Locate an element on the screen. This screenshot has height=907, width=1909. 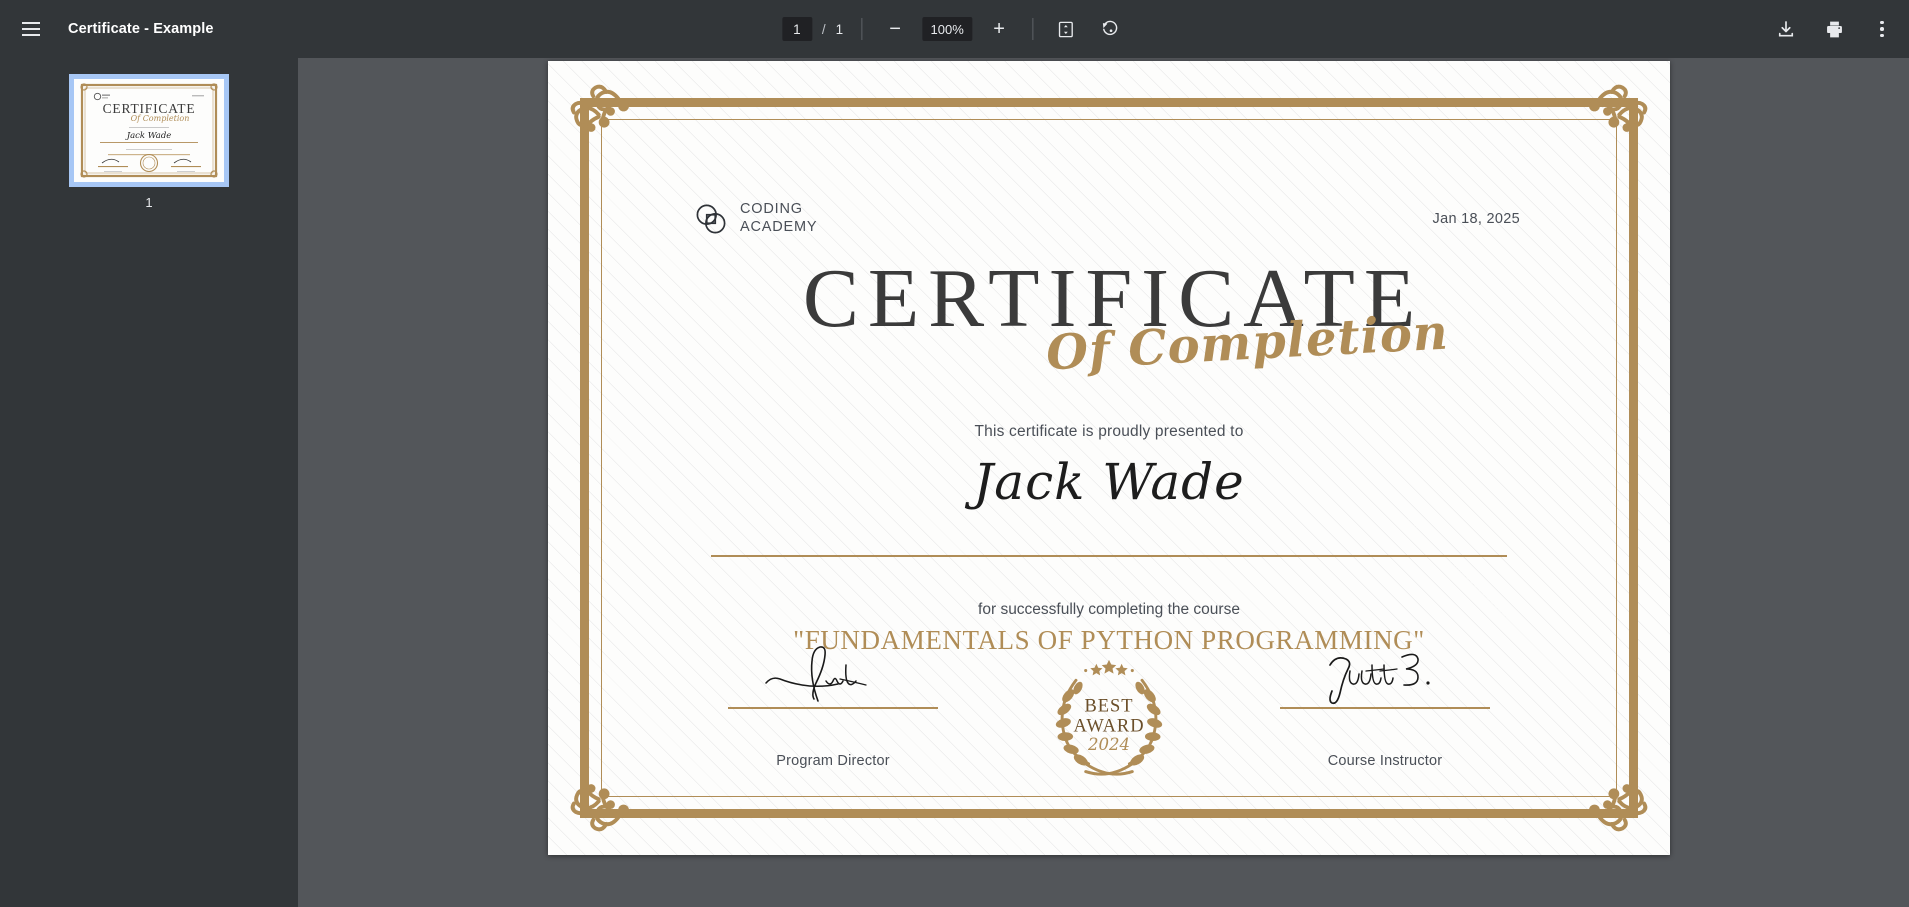
certificate-title-block: CERTIFICATE Of Completion is located at coordinates (1109, 319).